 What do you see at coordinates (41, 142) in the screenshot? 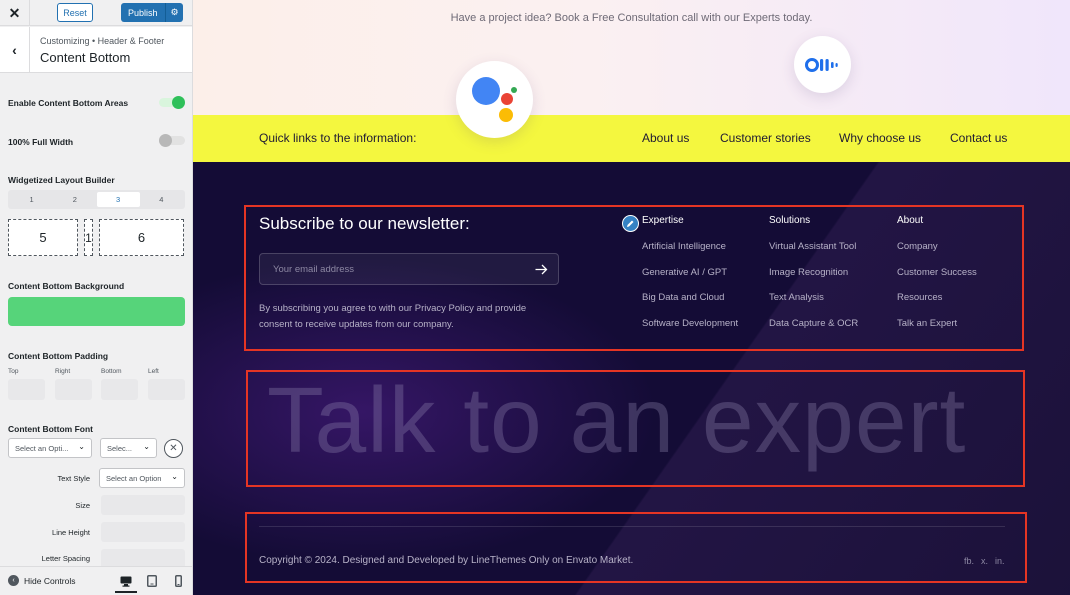
I see `full-width-label: 100% Full Width` at bounding box center [41, 142].